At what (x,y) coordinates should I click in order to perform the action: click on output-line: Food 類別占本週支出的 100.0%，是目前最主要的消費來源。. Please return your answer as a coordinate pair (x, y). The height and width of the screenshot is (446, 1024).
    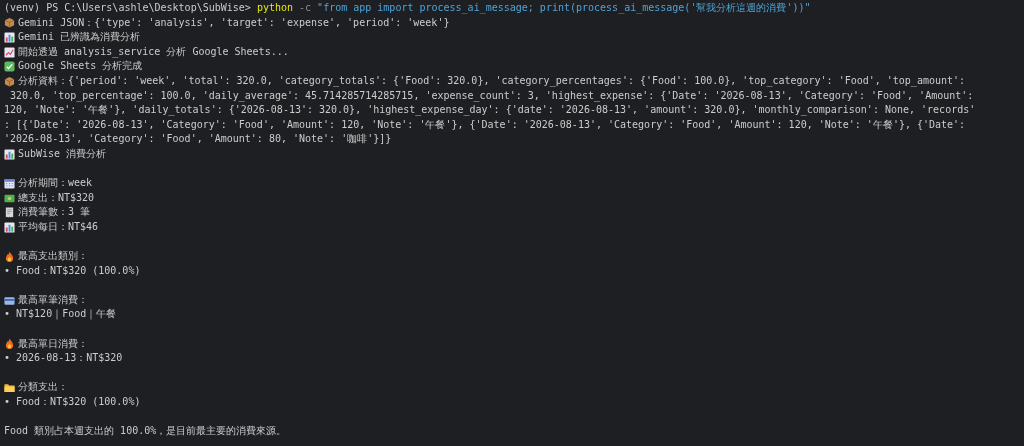
    Looking at the image, I should click on (145, 431).